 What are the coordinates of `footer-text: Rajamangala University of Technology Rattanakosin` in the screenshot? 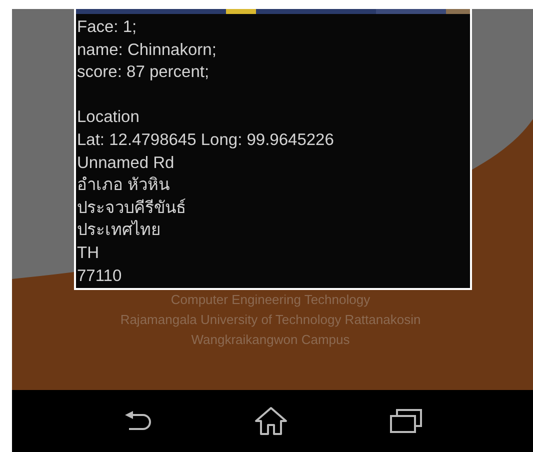 It's located at (270, 320).